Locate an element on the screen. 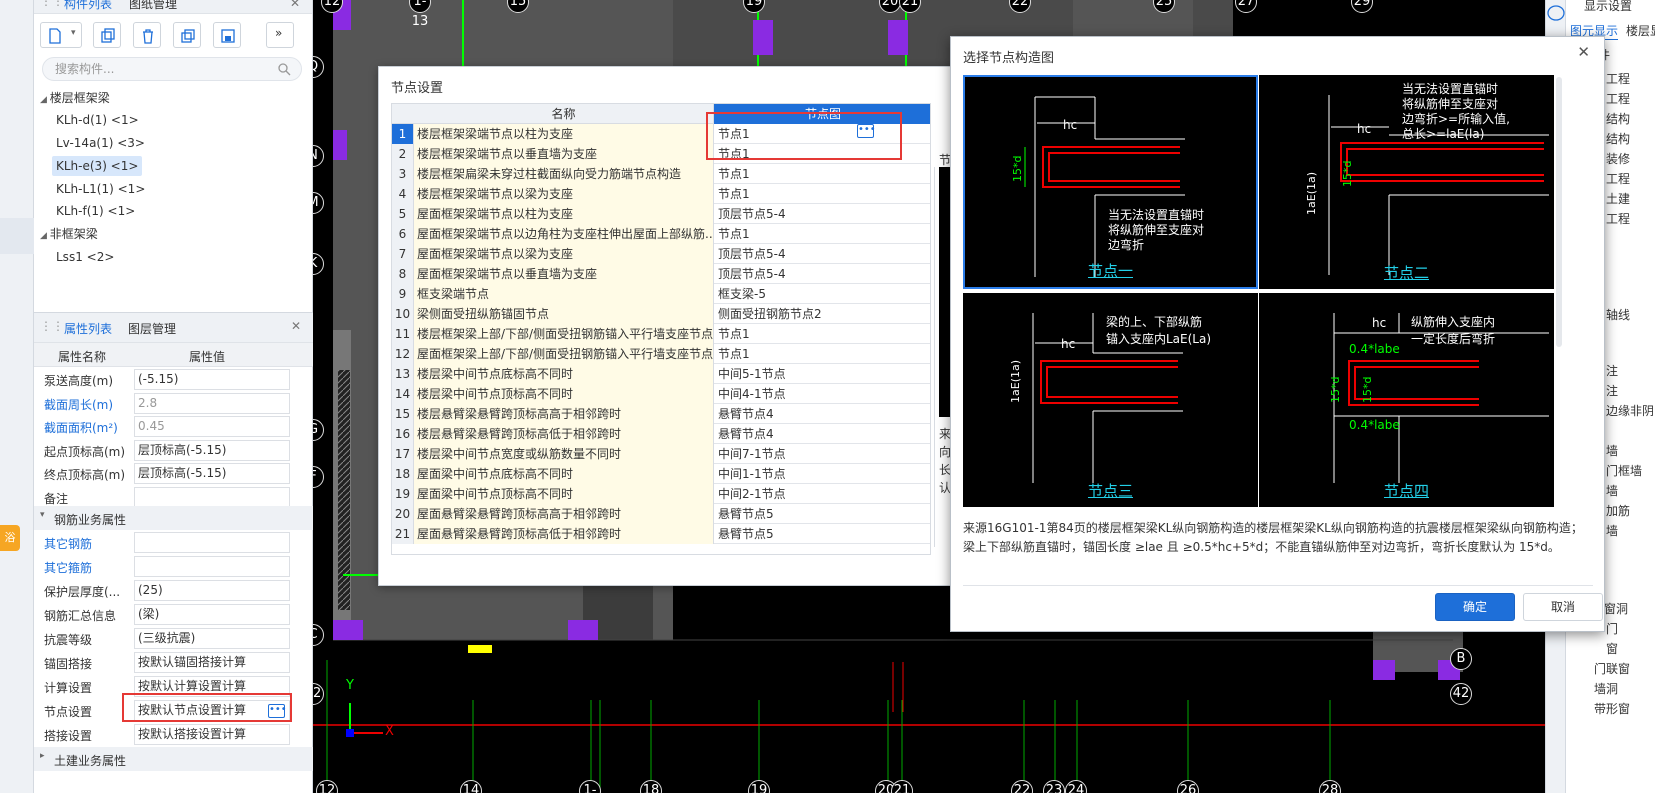 Image resolution: width=1655 pixels, height=793 pixels. table-row: 8 屋面框架梁端节点以垂直墙为支座 顶层节点5-4 is located at coordinates (661, 274).